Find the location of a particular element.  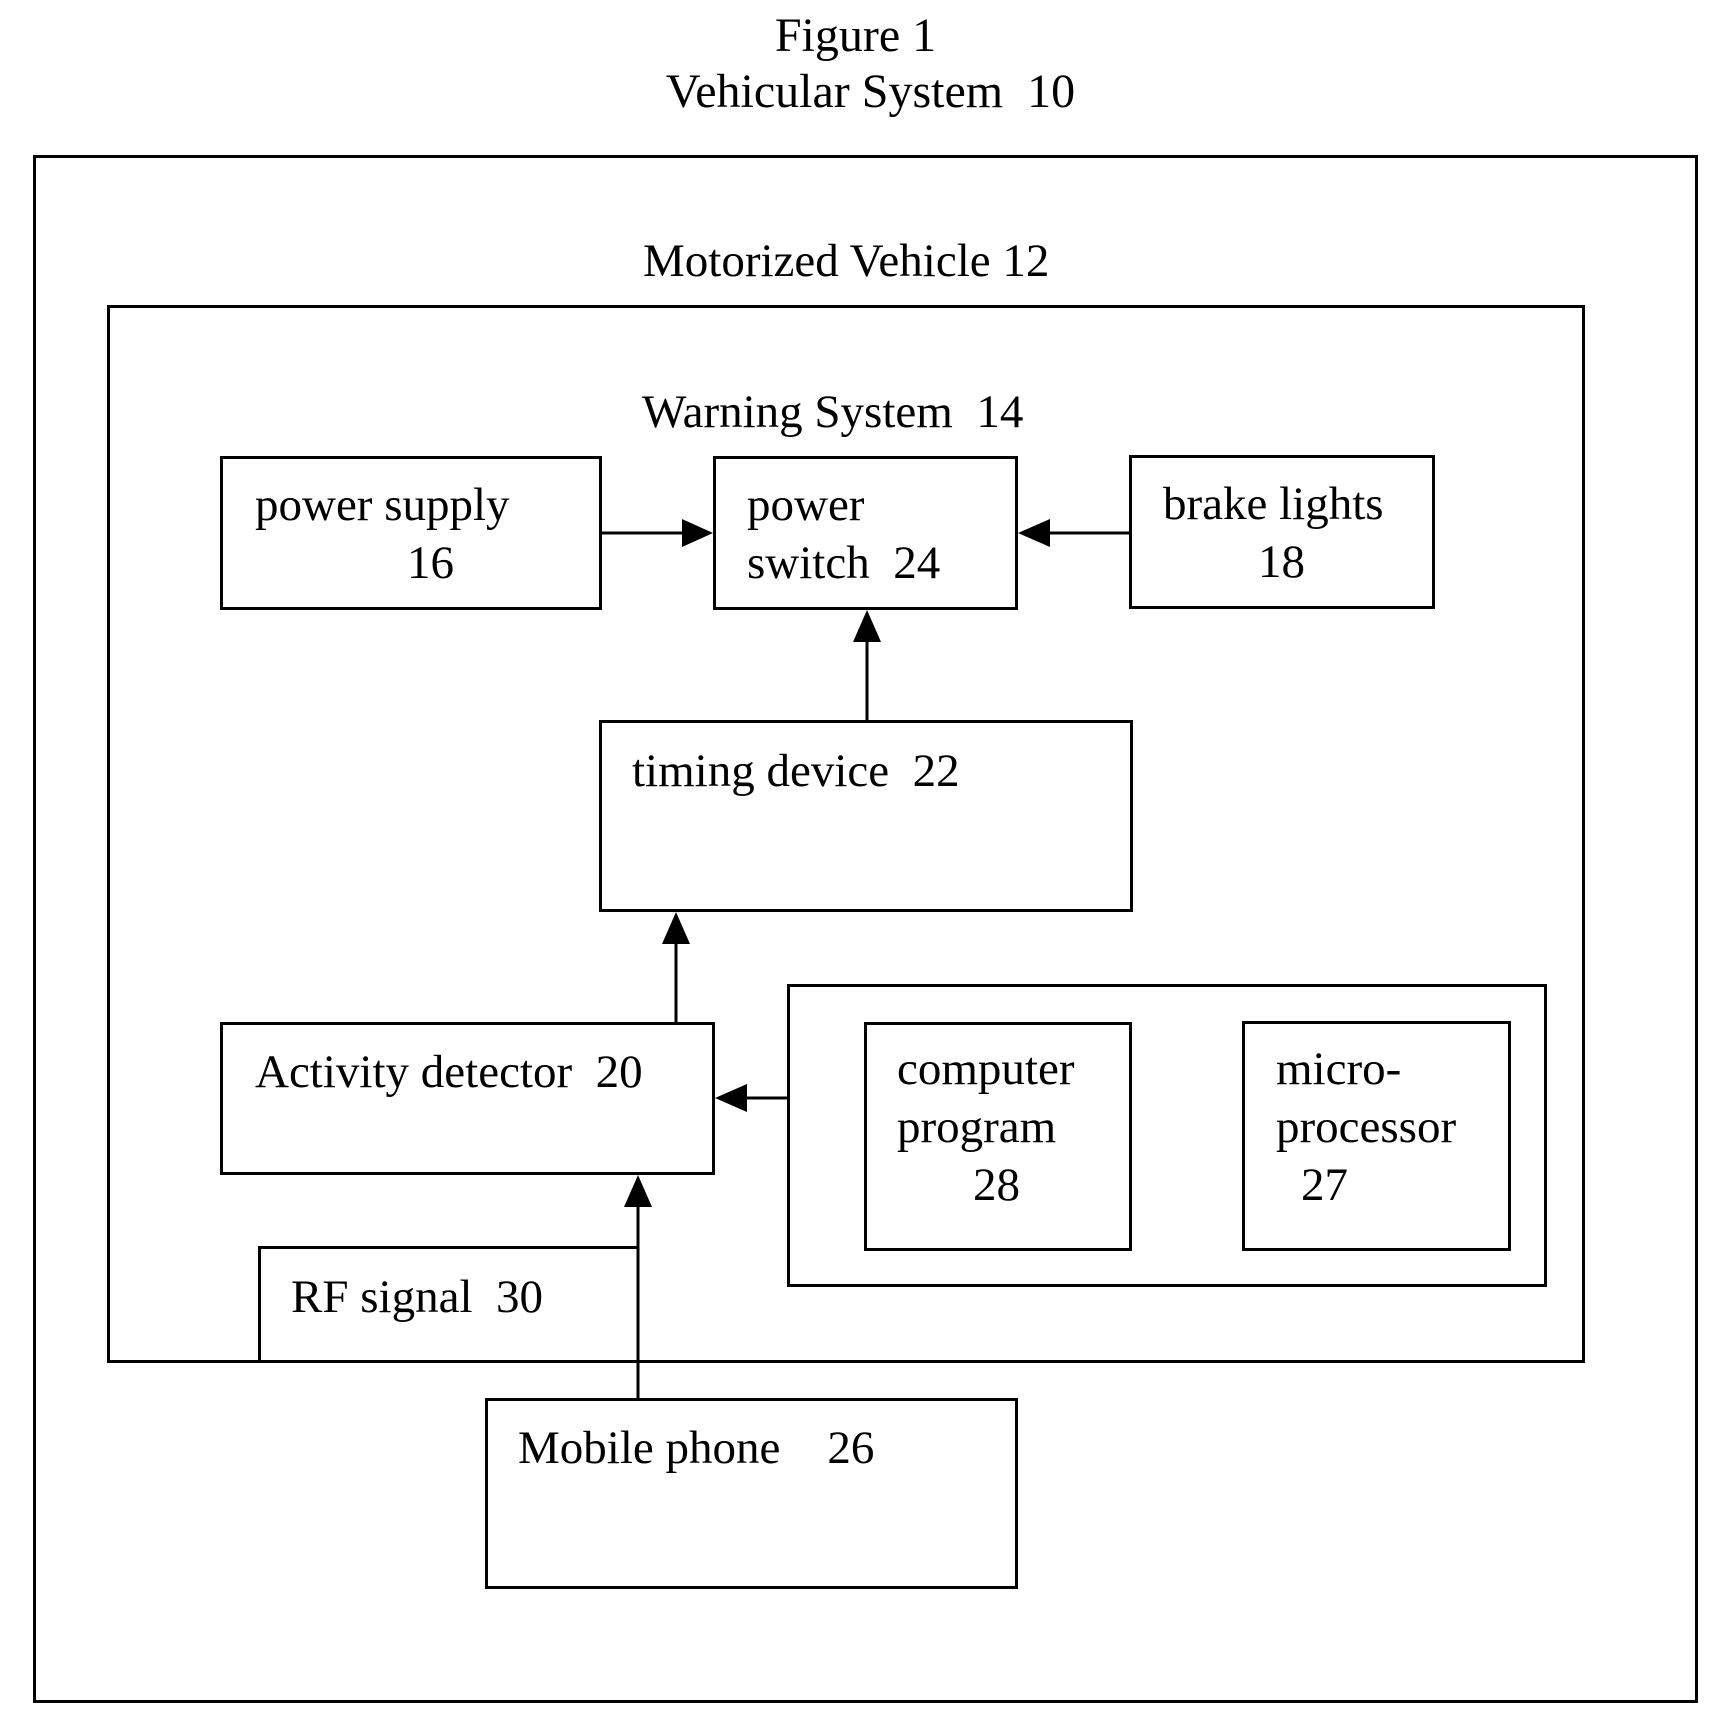

figure-subtitle: Vehicular System 10 is located at coordinates (870, 91).